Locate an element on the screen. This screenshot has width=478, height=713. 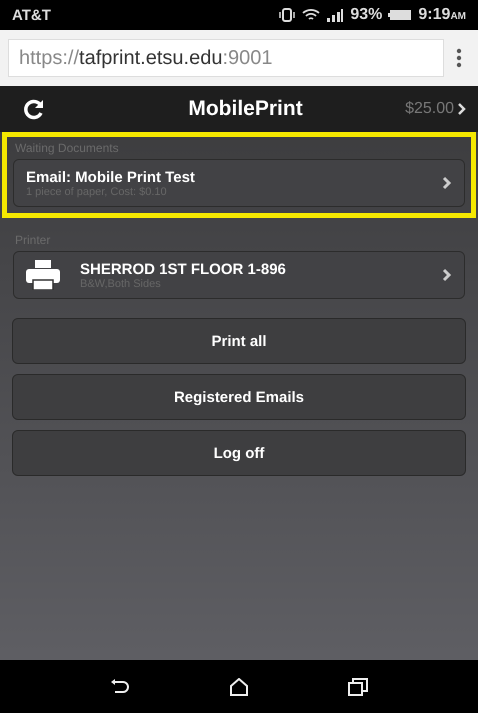
clock: 9:19AM is located at coordinates (442, 15).